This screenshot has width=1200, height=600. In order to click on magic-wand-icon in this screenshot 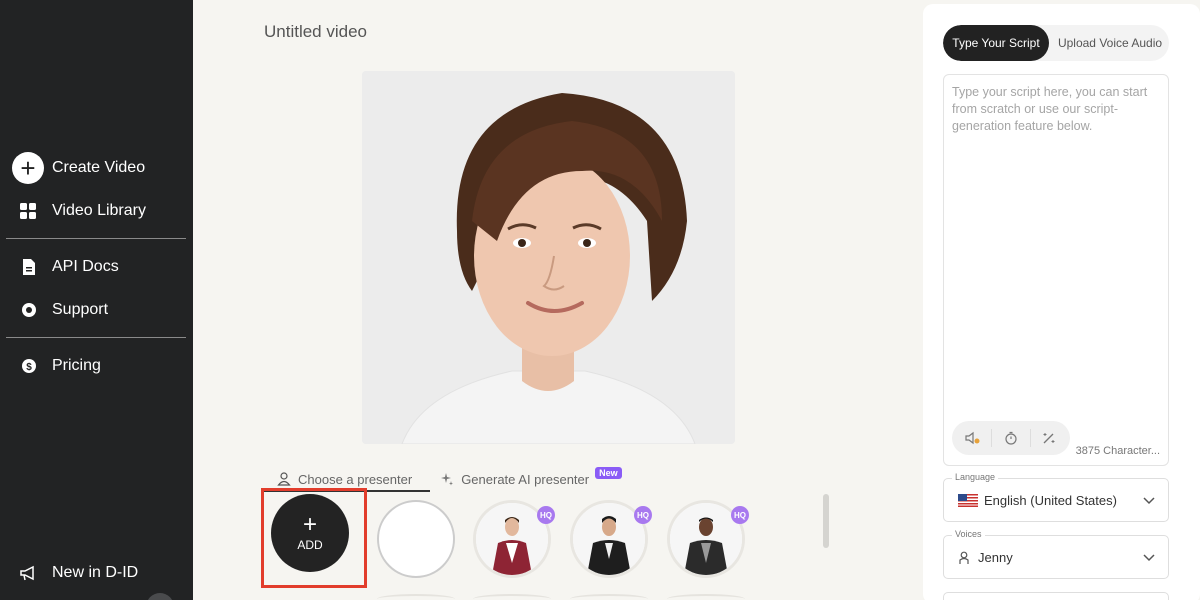, I will do `click(1049, 438)`.